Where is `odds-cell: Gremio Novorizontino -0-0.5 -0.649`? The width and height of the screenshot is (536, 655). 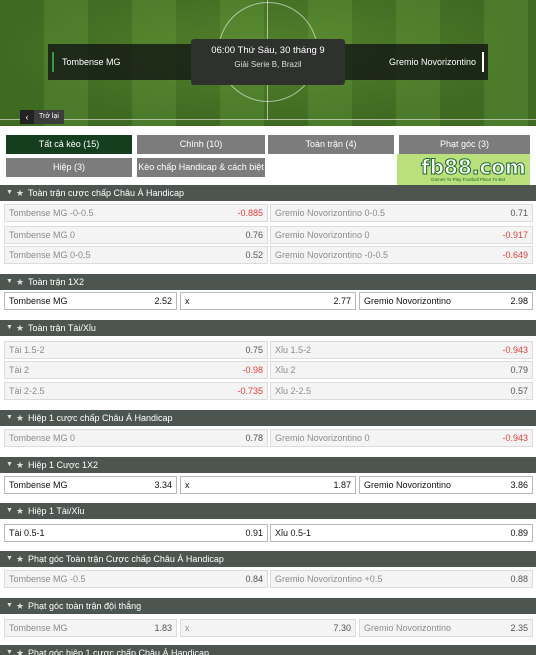
odds-cell: Gremio Novorizontino -0-0.5 -0.649 is located at coordinates (401, 255).